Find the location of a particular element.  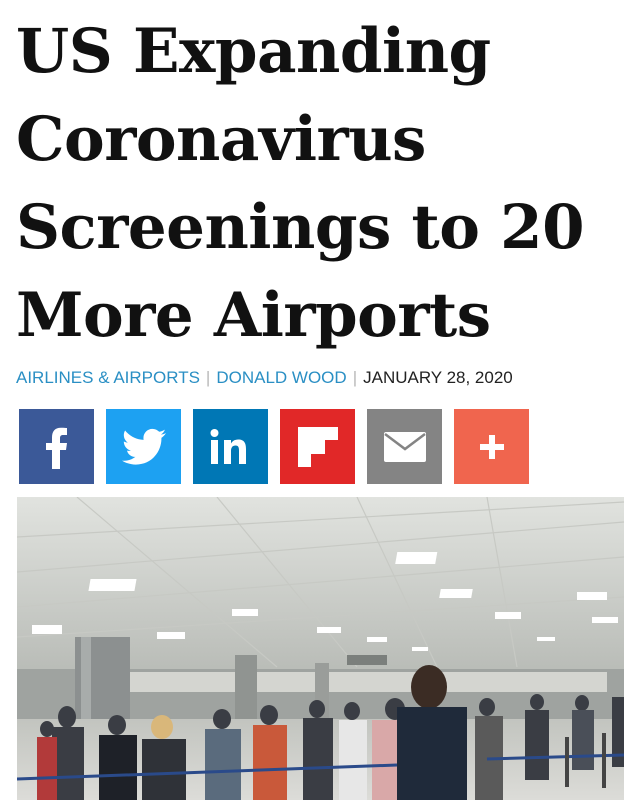

facebook-icon is located at coordinates (56, 448).